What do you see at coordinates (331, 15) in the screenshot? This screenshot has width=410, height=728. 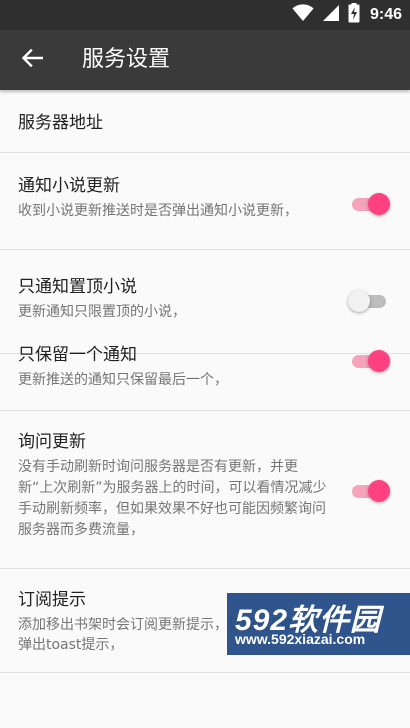 I see `signal-icon` at bounding box center [331, 15].